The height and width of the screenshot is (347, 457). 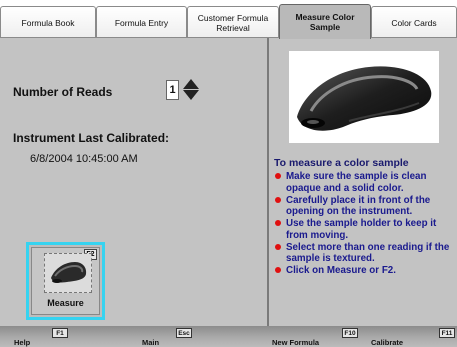 What do you see at coordinates (84, 159) in the screenshot?
I see `calibration-timestamp: 6/8/2004 10:45:00 AM` at bounding box center [84, 159].